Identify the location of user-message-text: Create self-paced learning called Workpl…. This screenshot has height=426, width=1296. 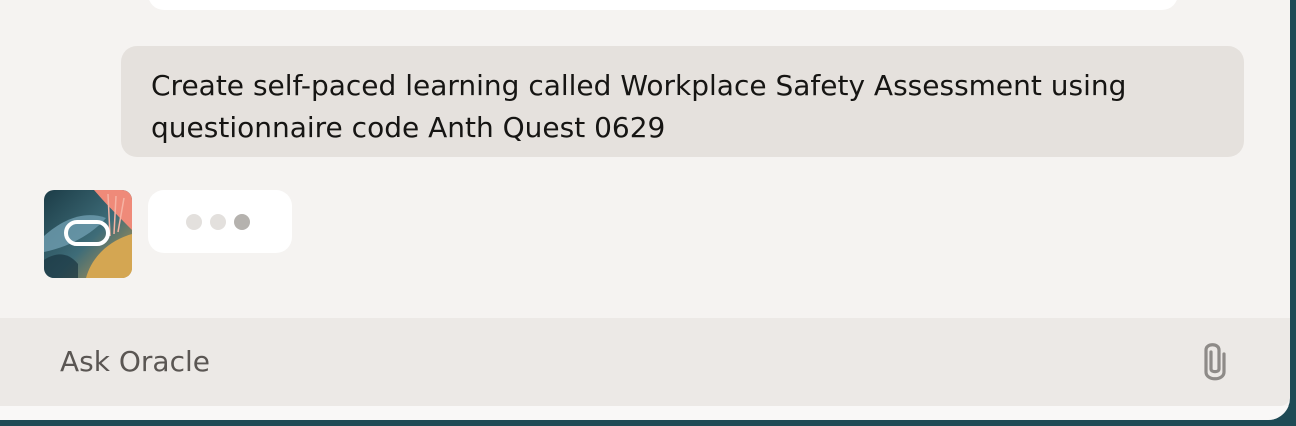
(639, 106).